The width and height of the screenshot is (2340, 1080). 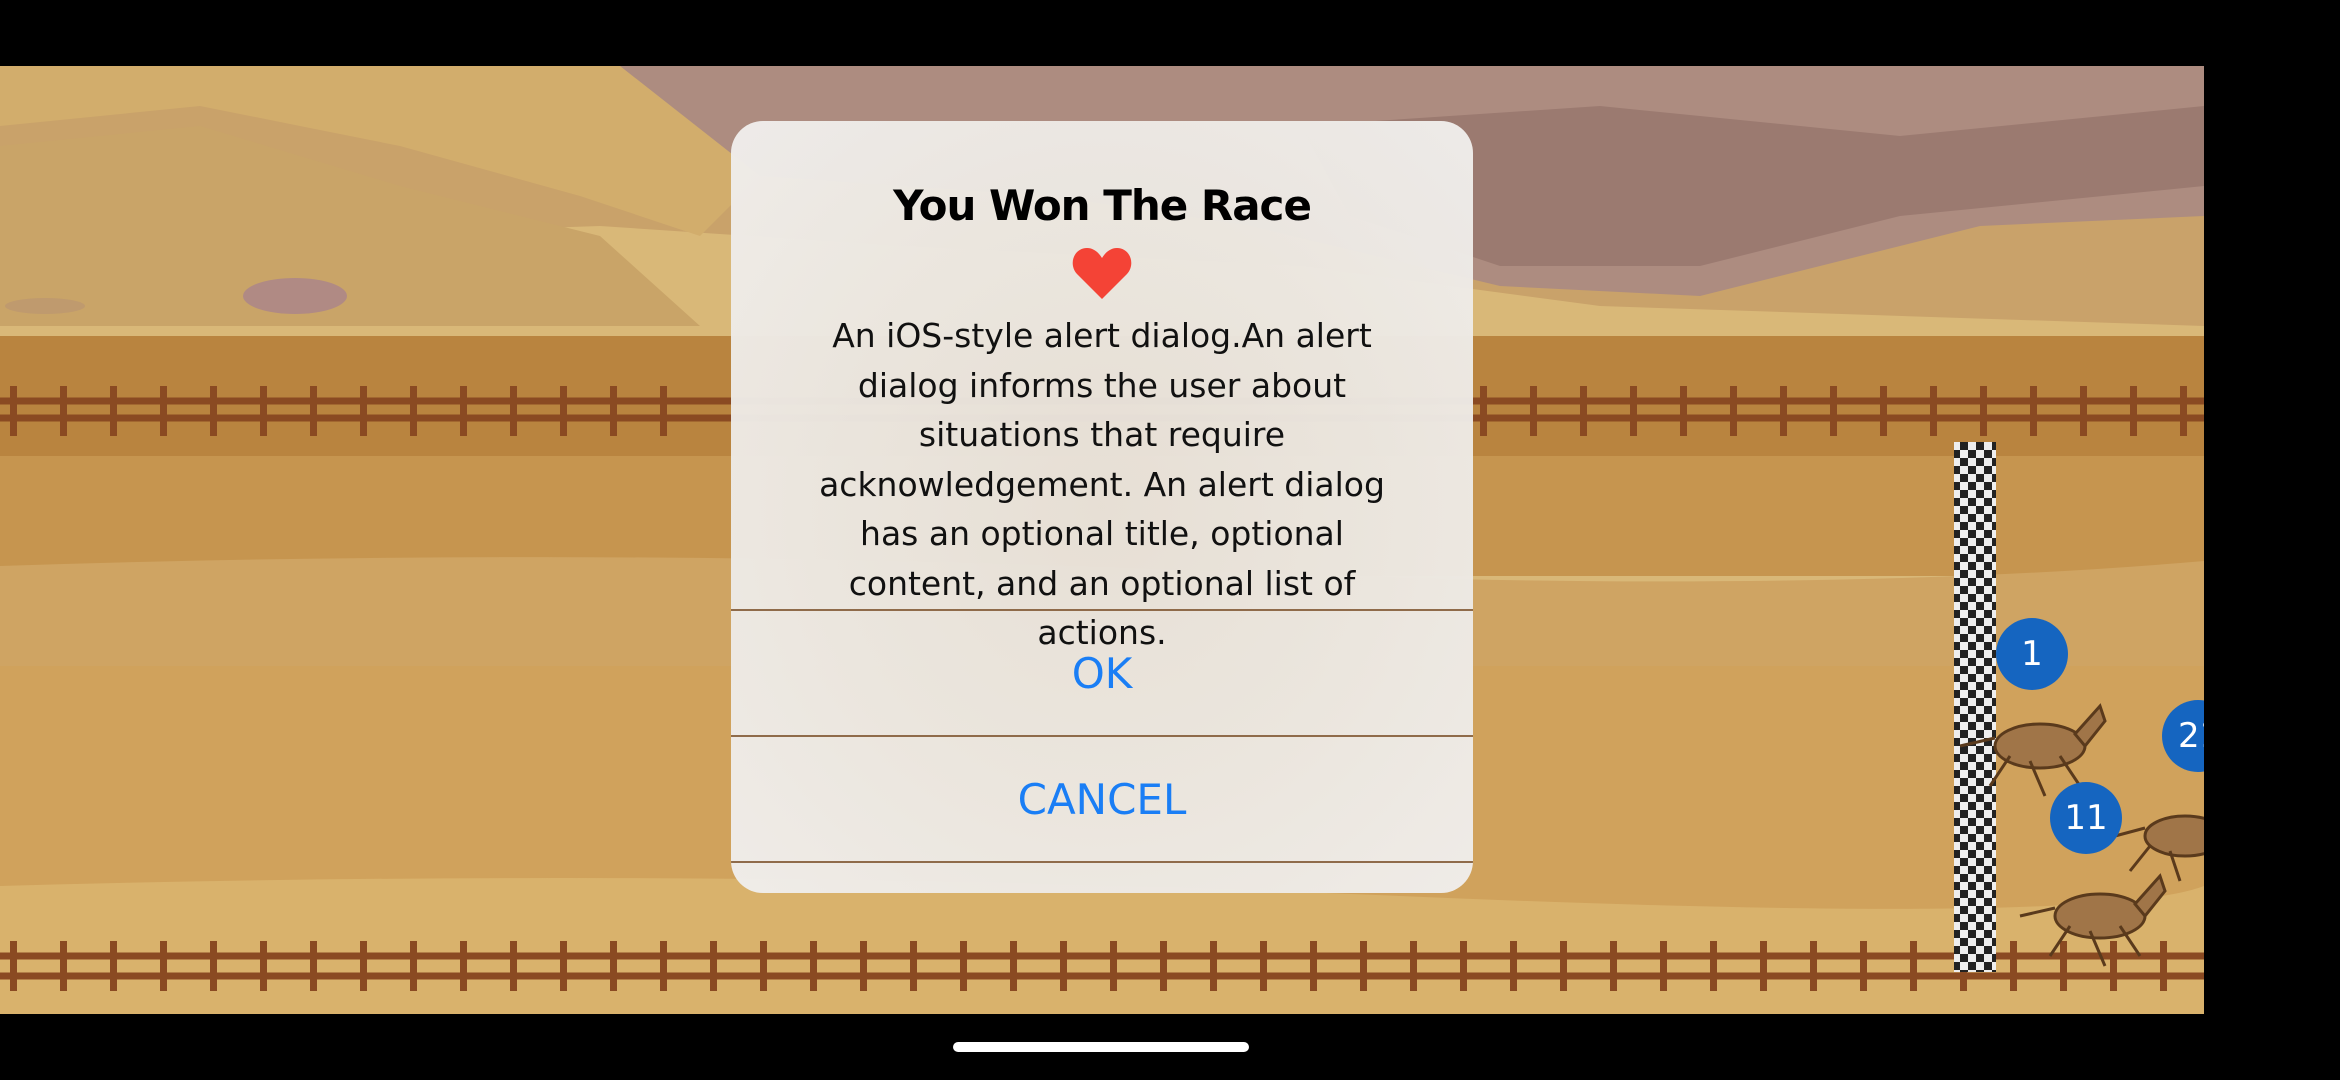 I want to click on dialog-title: You Won The Race, so click(x=1102, y=205).